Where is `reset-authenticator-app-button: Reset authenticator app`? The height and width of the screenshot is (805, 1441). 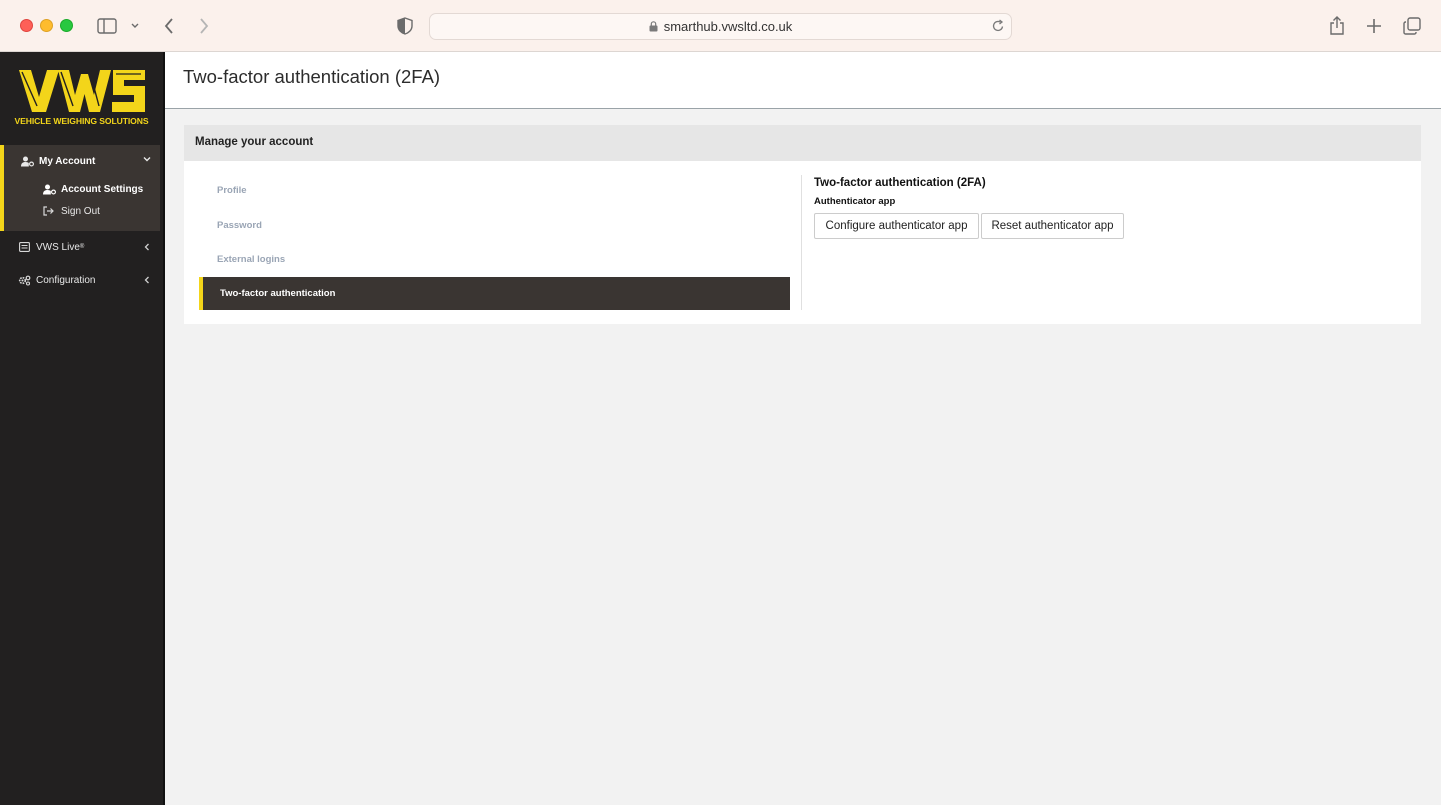 reset-authenticator-app-button: Reset authenticator app is located at coordinates (1052, 226).